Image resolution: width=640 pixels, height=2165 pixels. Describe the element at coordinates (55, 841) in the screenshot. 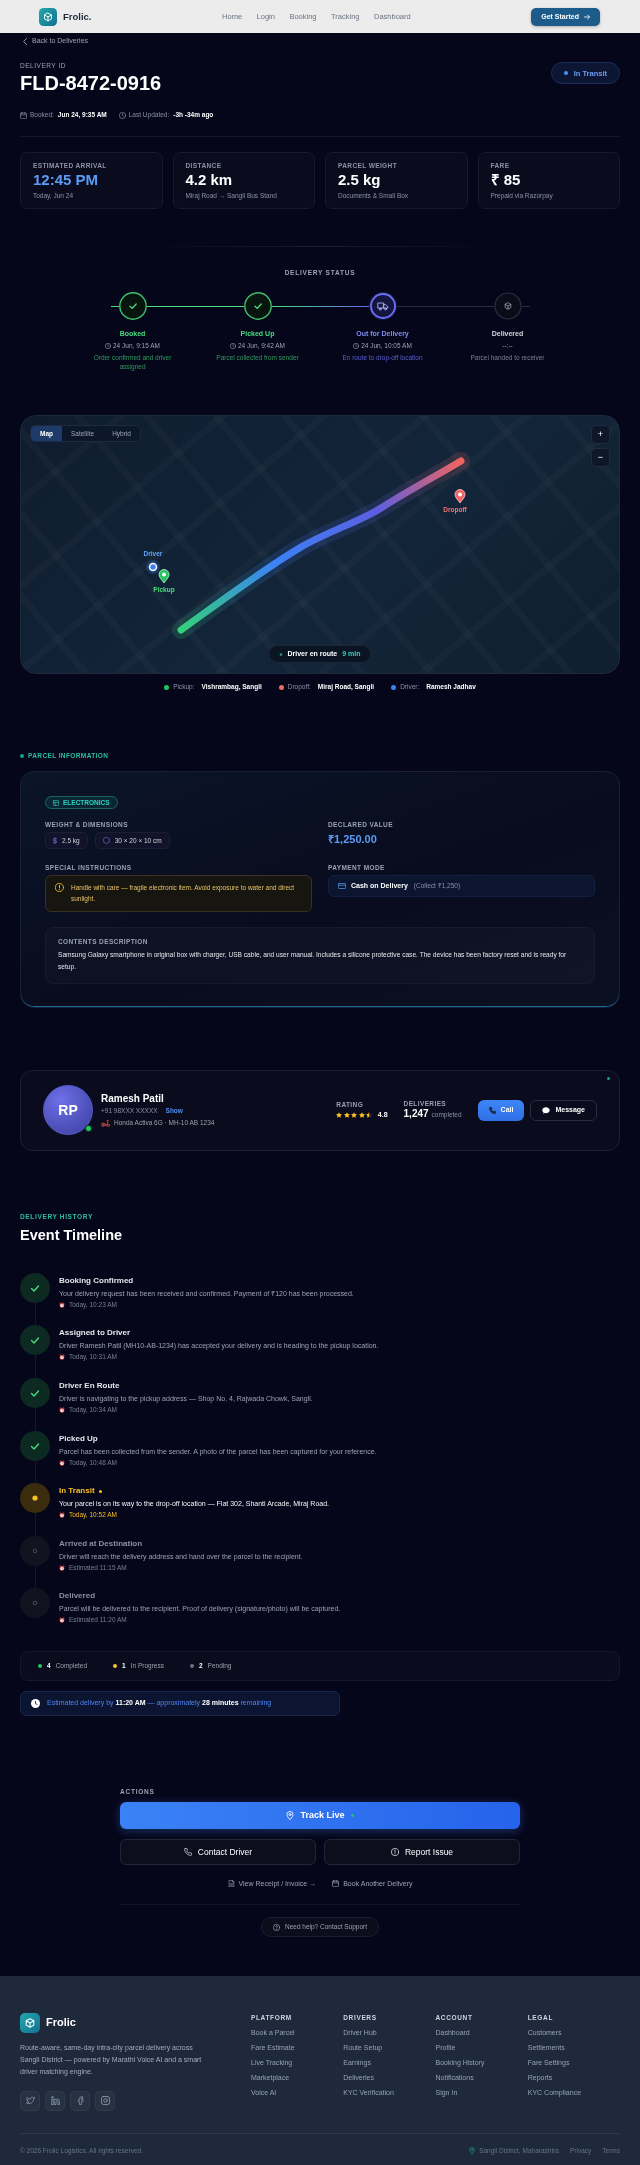

I see `dollar-icon` at that location.